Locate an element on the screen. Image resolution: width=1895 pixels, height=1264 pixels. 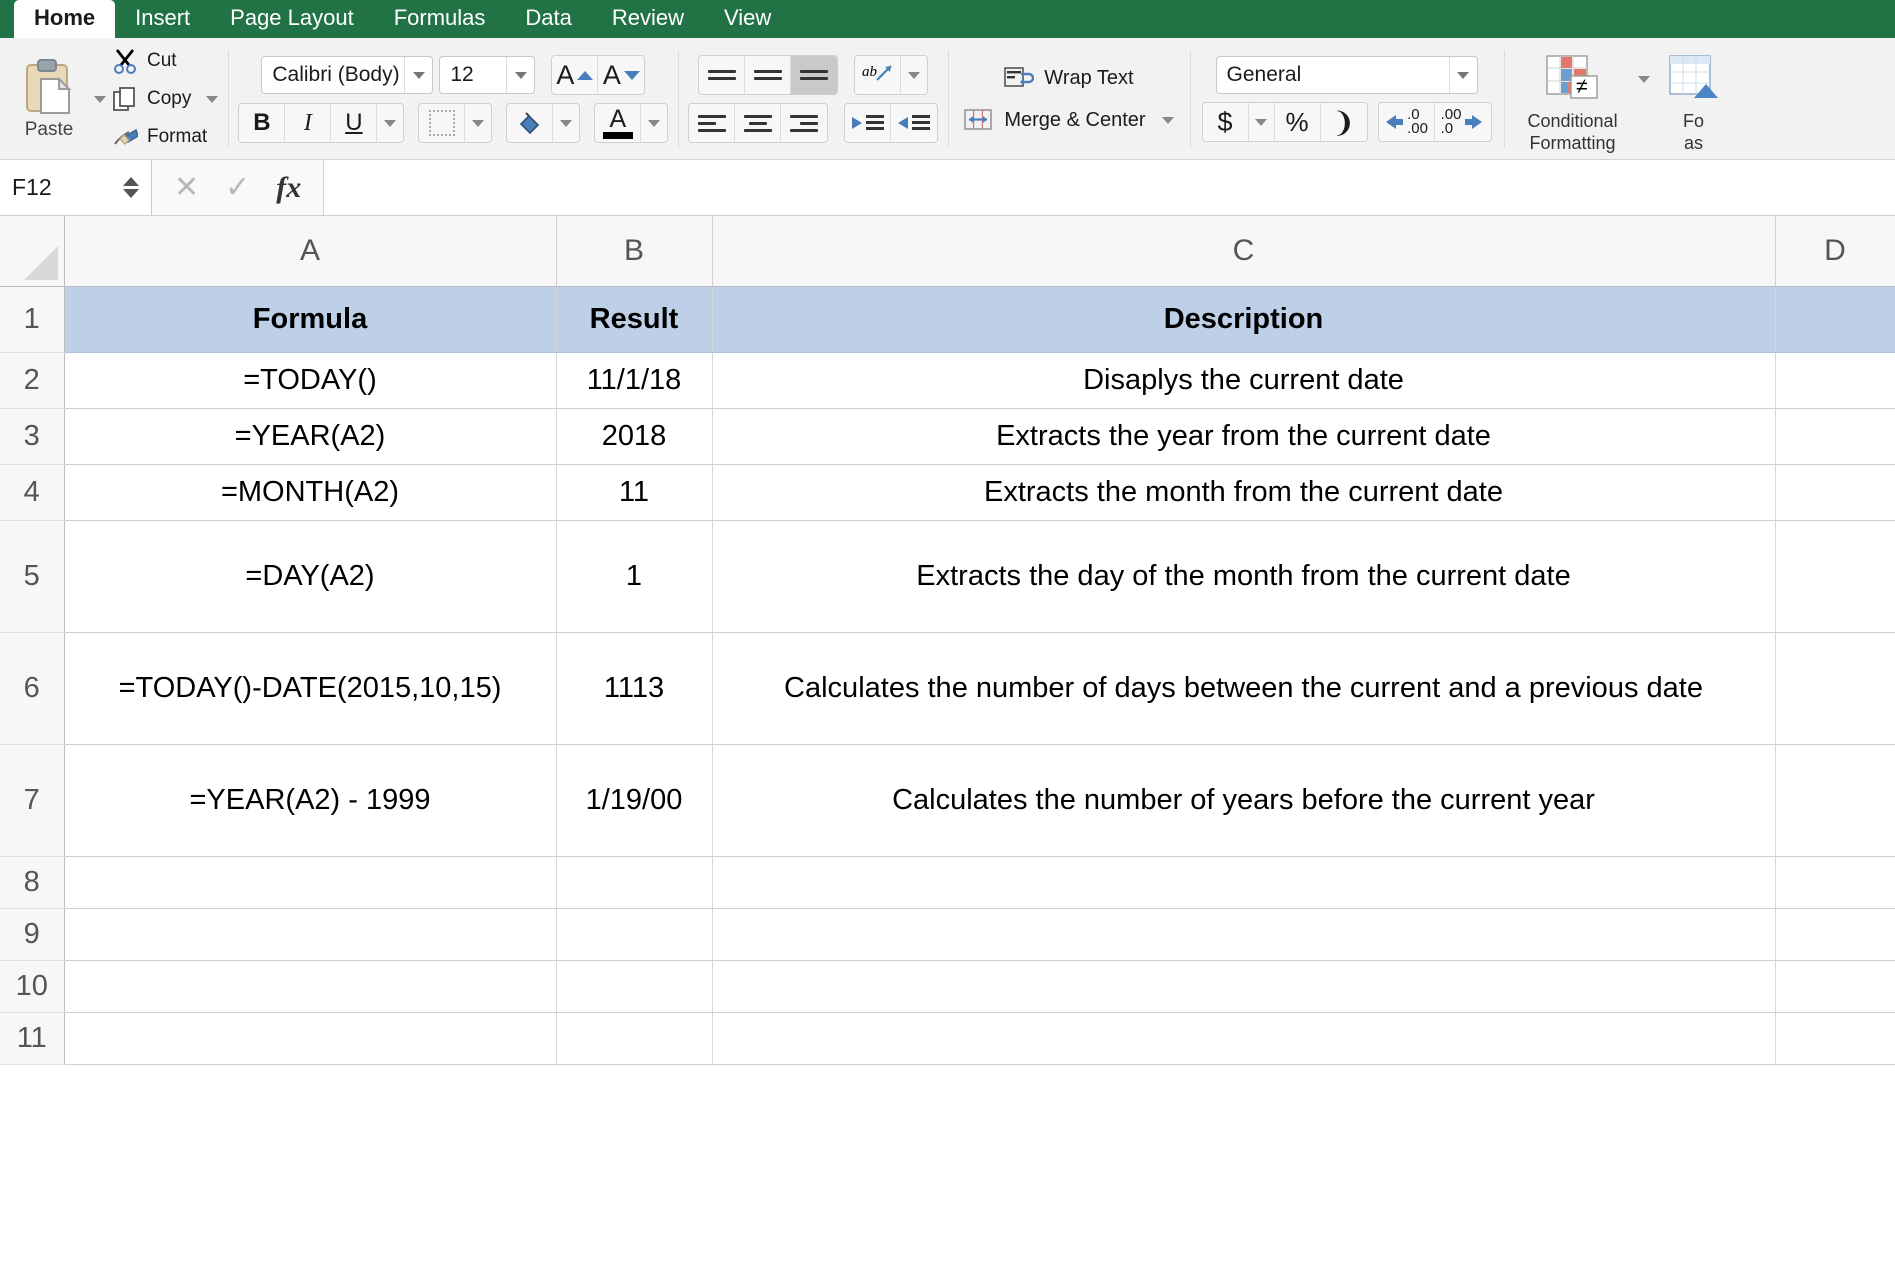
cell-d10 is located at coordinates (1835, 986).